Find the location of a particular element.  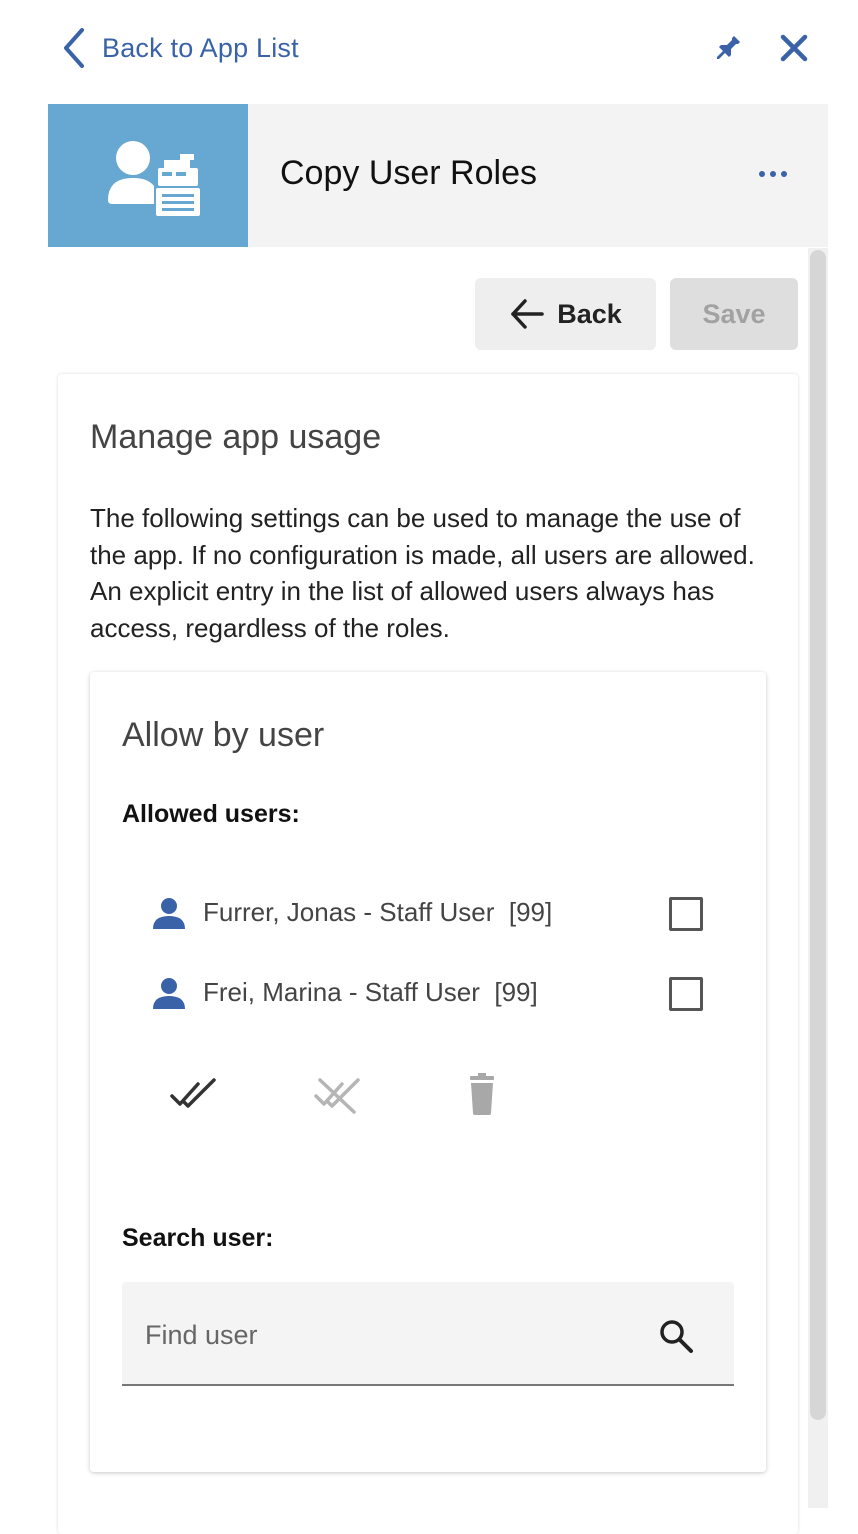

back-to-app-list-link: Back to App List is located at coordinates (179, 48).